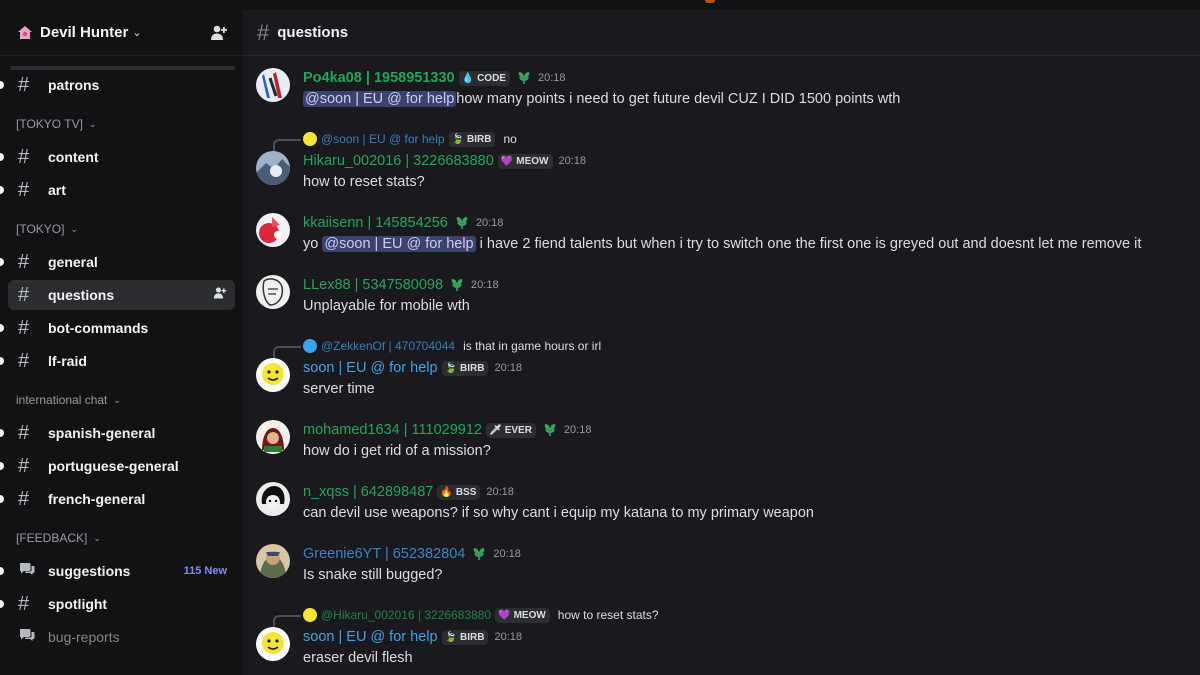 This screenshot has width=1200, height=675. I want to click on sidebar-item-spotlight: # spotlight, so click(117, 604).